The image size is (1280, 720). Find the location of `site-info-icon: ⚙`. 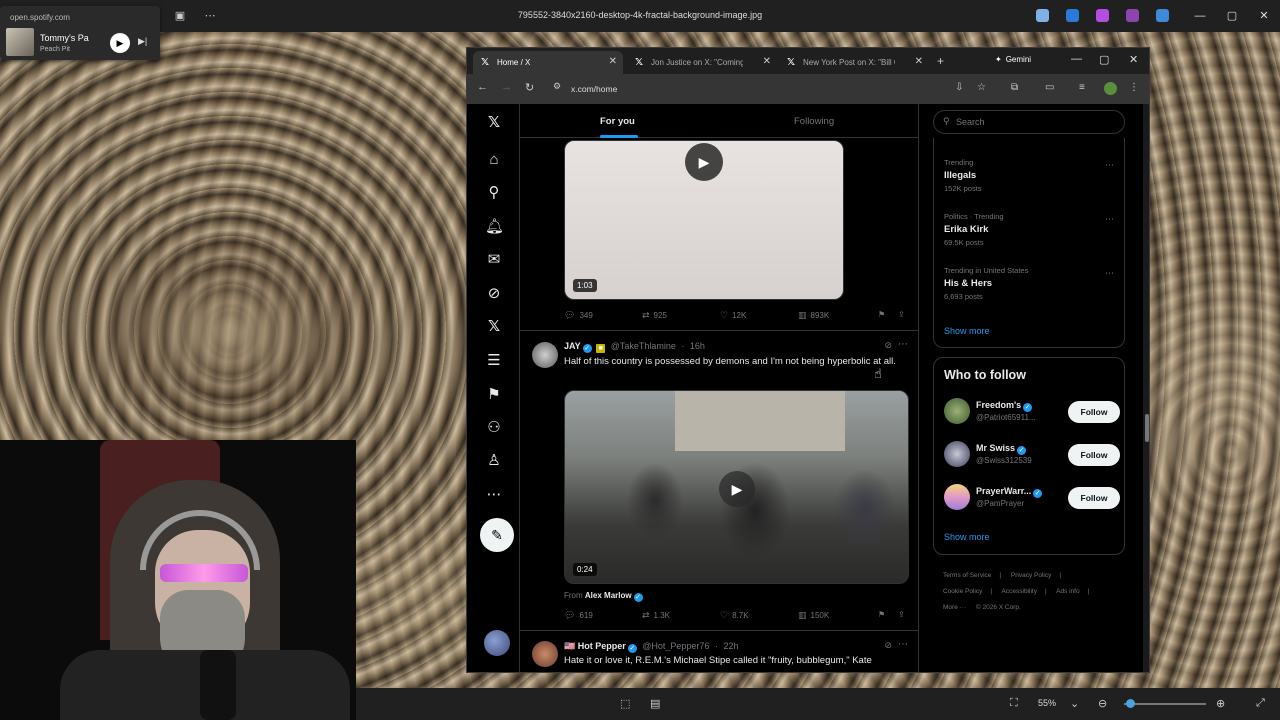

site-info-icon: ⚙ is located at coordinates (557, 86).